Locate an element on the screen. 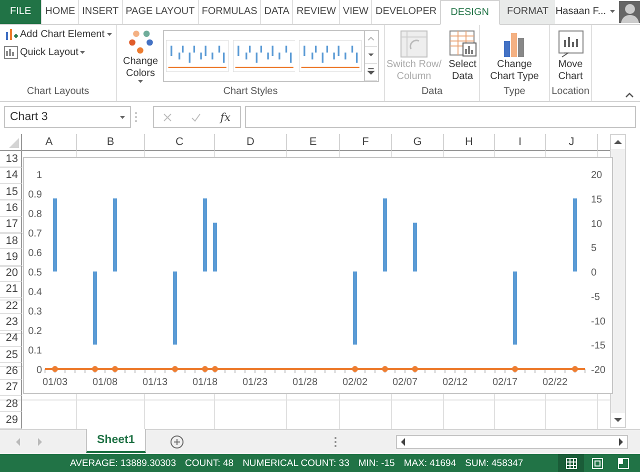 This screenshot has width=640, height=472. x-tick-label: 02/17 is located at coordinates (505, 382).